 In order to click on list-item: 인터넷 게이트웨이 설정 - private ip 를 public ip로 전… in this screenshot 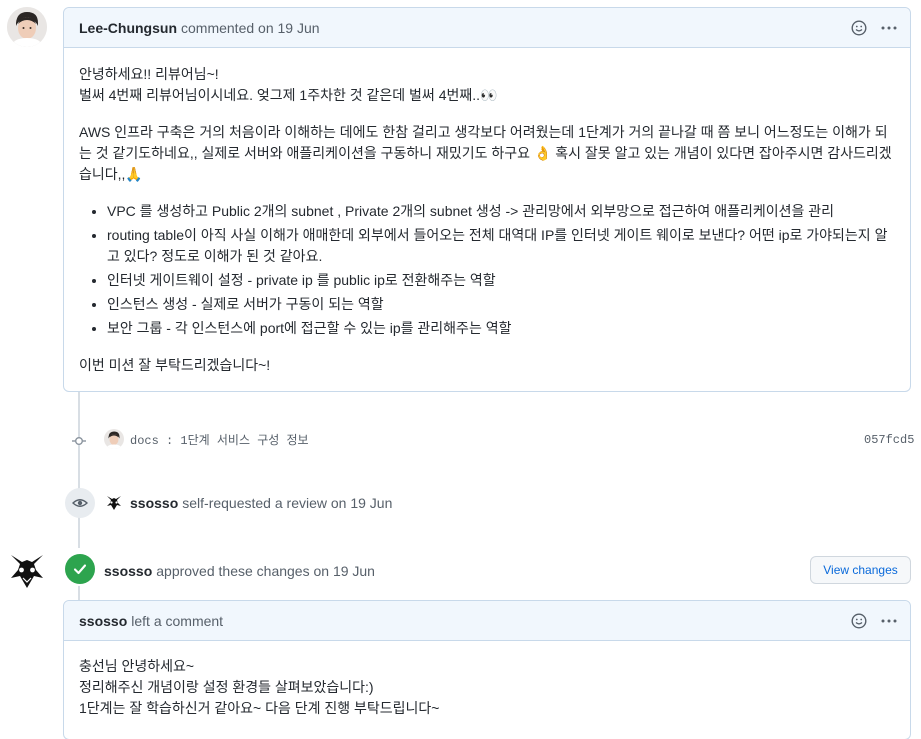, I will do `click(501, 280)`.